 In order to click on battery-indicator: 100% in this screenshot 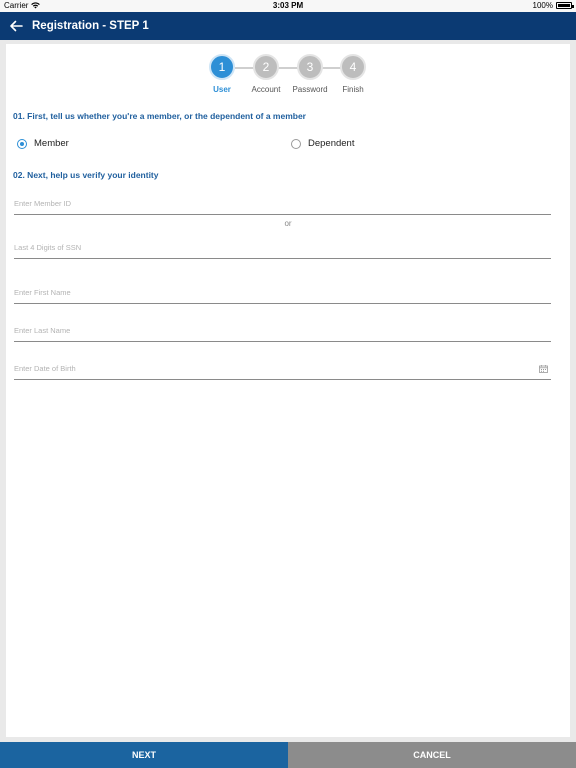, I will do `click(553, 5)`.